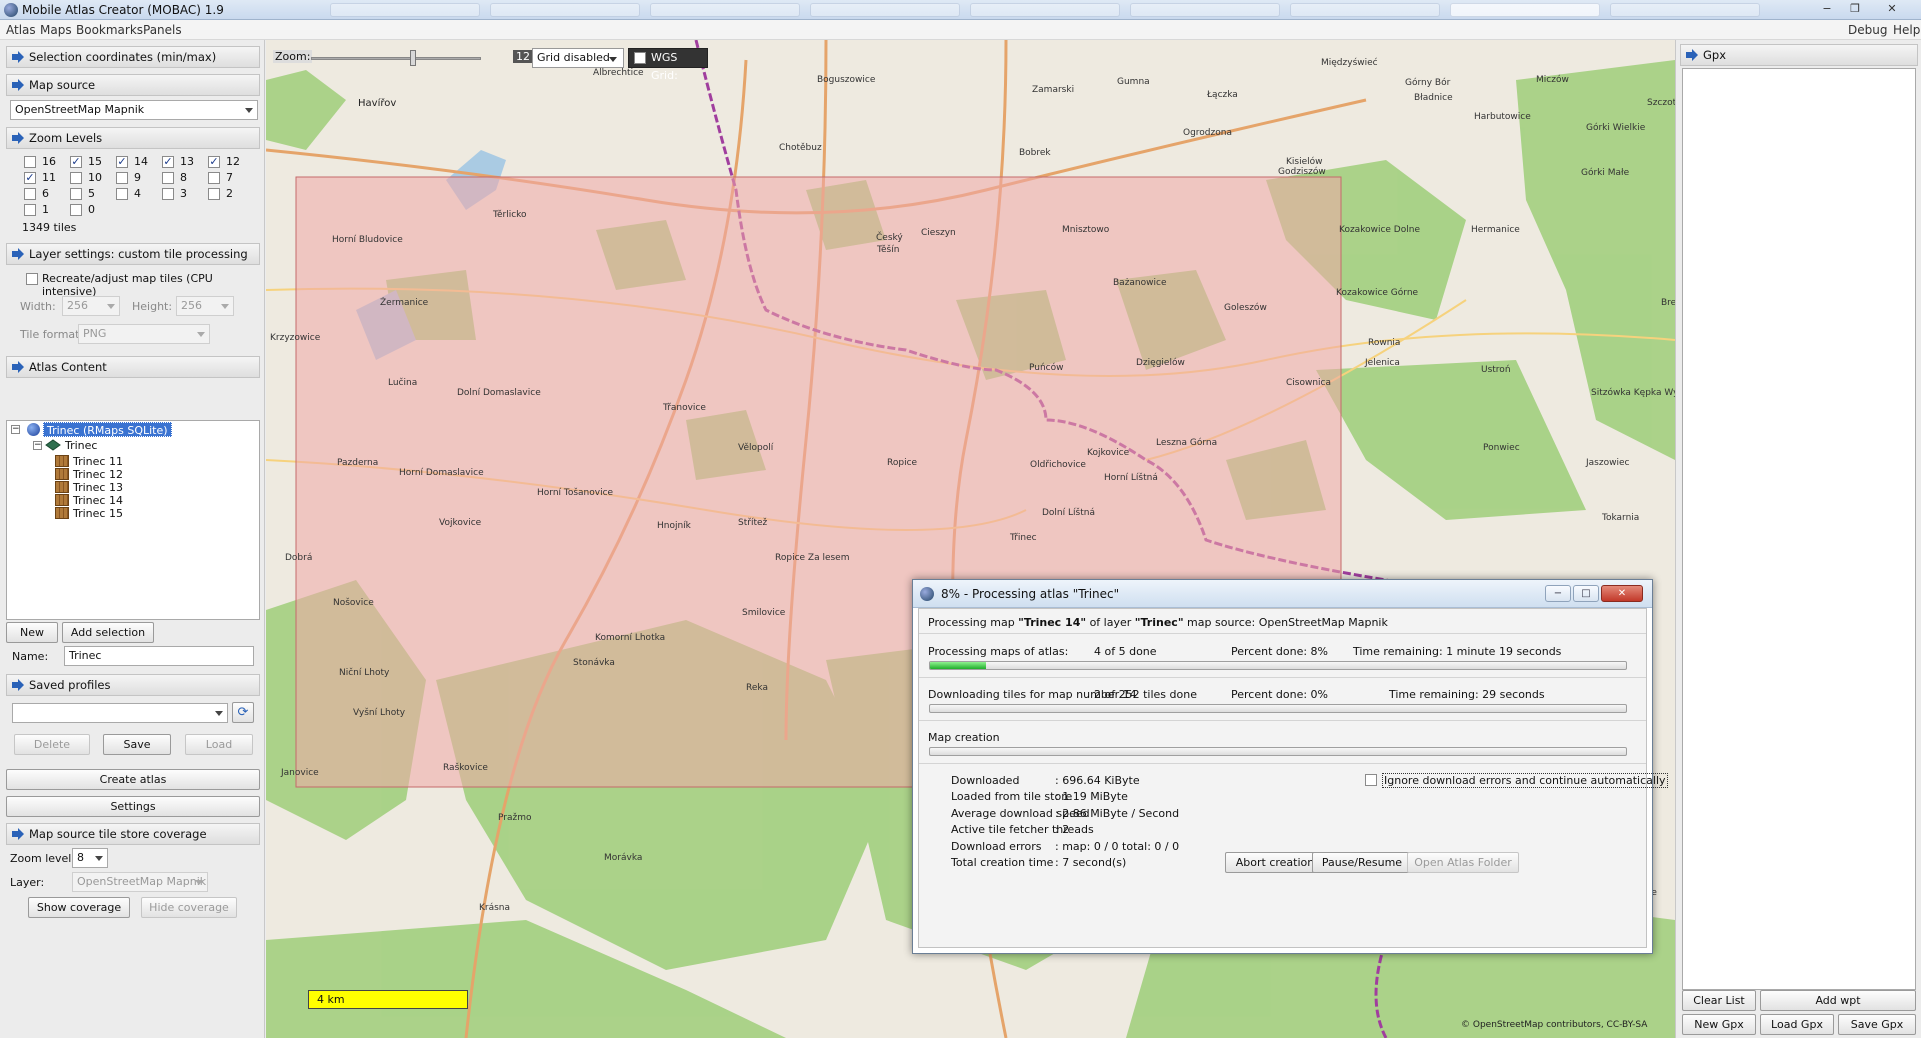 The image size is (1921, 1038). I want to click on save-gpx-button: Save Gpx, so click(1877, 1024).